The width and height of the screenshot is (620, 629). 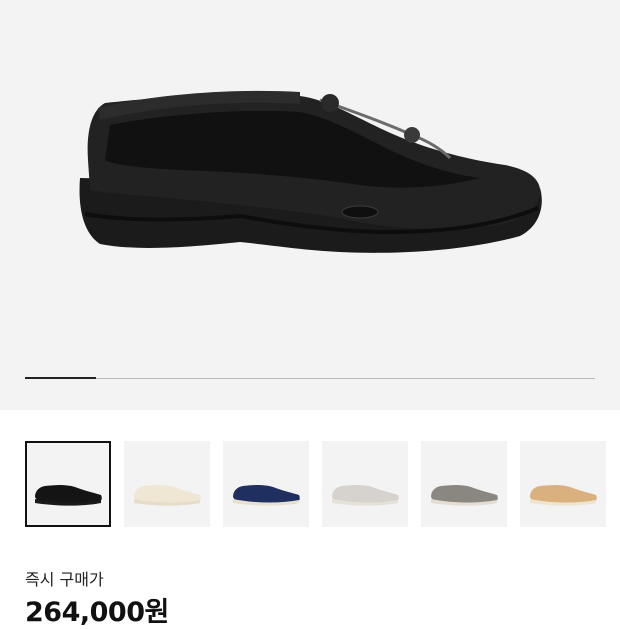 I want to click on instant-buy-price-value: 264,000원, so click(x=97, y=612).